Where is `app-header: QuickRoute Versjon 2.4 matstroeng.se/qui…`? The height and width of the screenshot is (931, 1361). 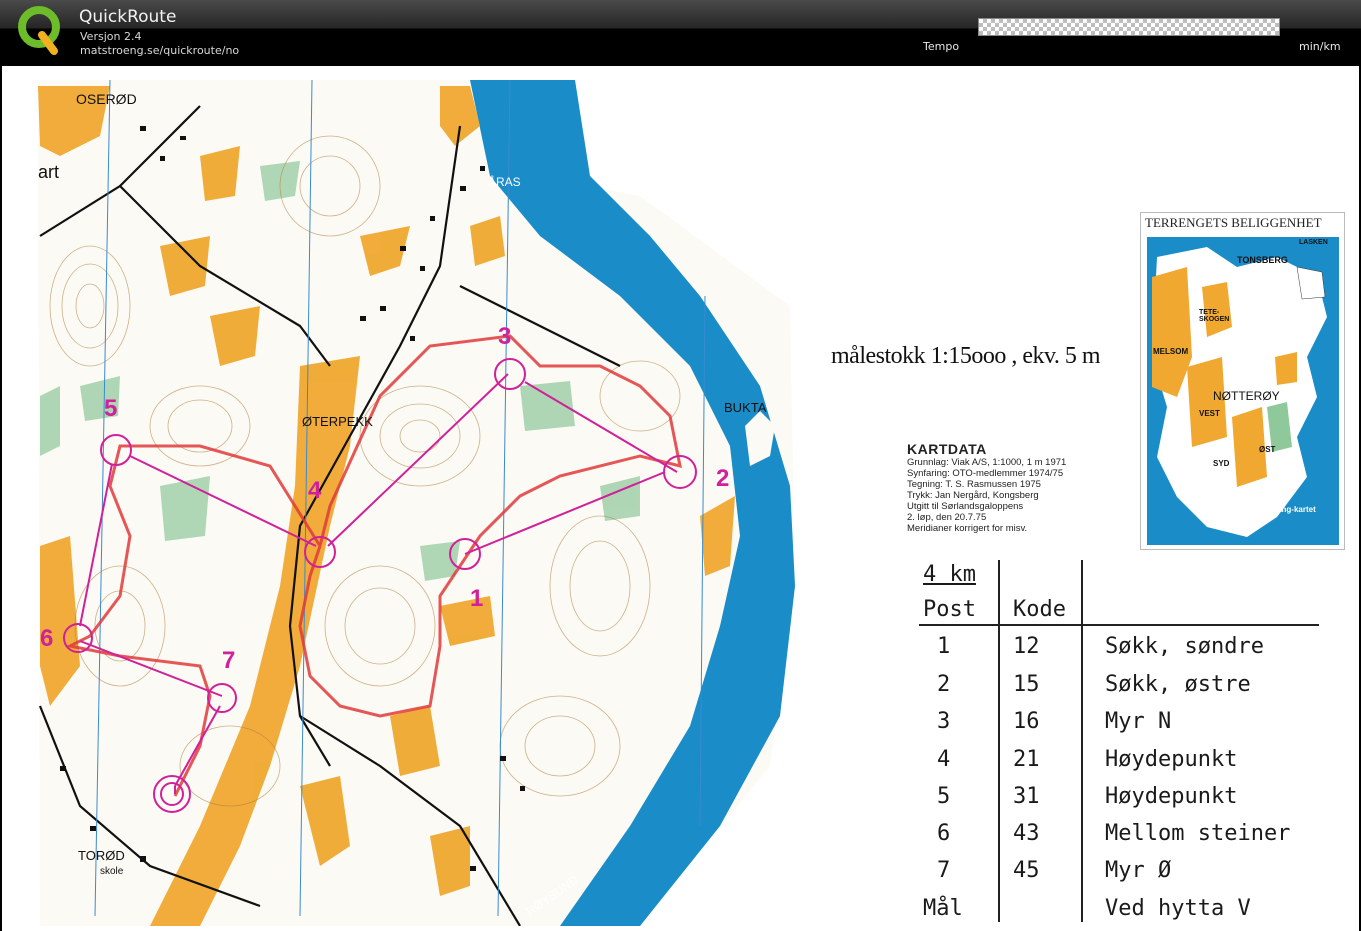 app-header: QuickRoute Versjon 2.4 matstroeng.se/qui… is located at coordinates (680, 33).